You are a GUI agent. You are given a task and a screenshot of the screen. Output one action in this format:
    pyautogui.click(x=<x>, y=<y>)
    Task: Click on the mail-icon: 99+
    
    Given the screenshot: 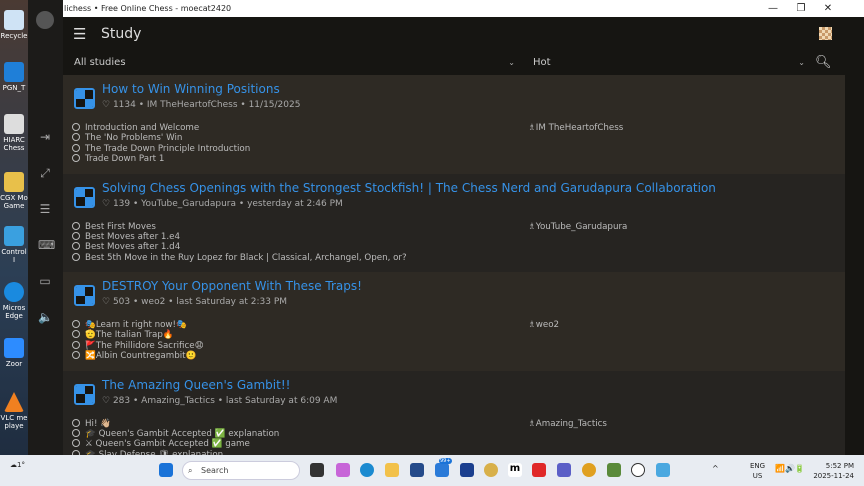 What is the action you would take?
    pyautogui.click(x=443, y=467)
    